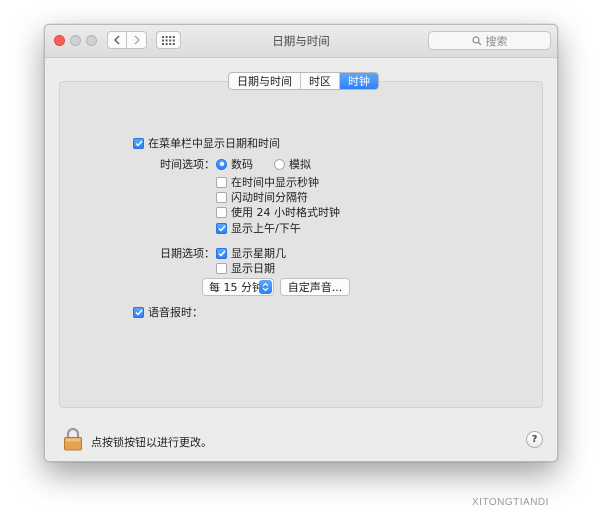 This screenshot has height=523, width=600. Describe the element at coordinates (285, 212) in the screenshot. I see `use-24-hour-label: 使用 24 小时格式时钟` at that location.